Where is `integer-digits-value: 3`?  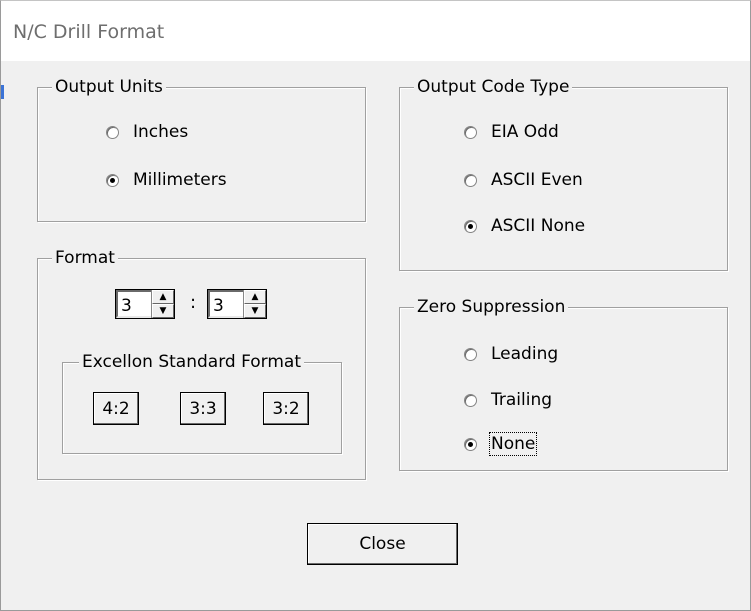 integer-digits-value: 3 is located at coordinates (133, 304).